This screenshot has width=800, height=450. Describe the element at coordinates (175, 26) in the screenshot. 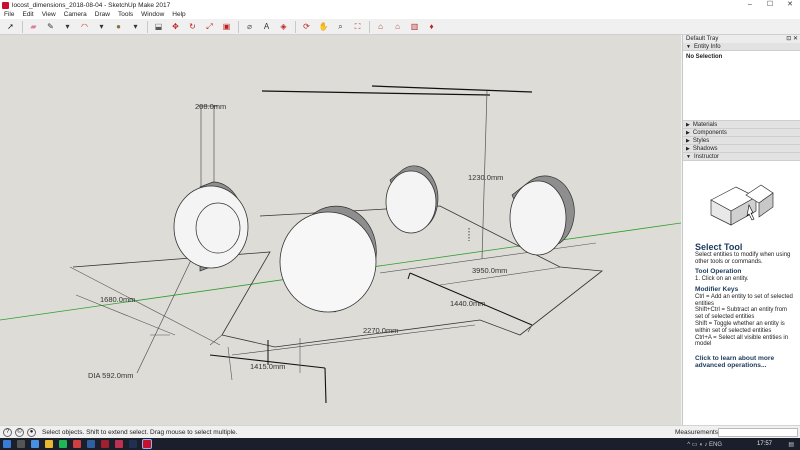

I see `move-tool-icon: ✥` at that location.